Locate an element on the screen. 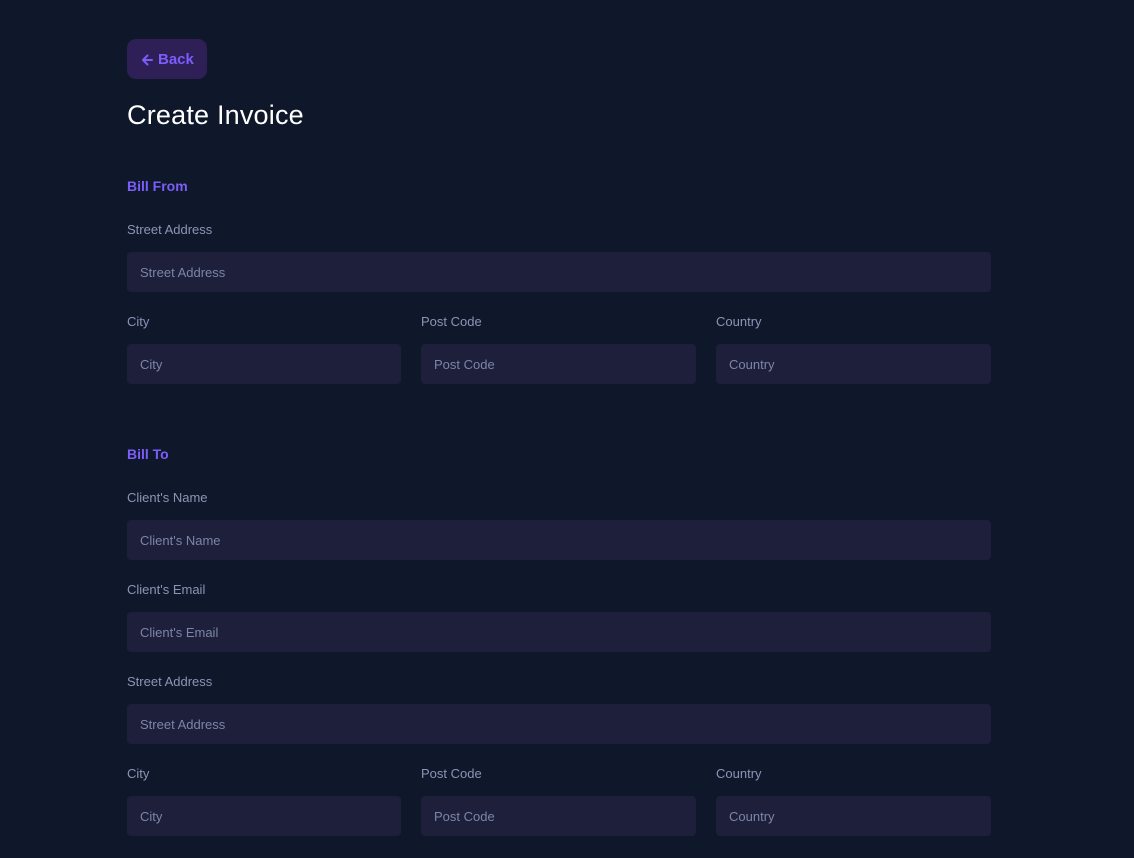 The width and height of the screenshot is (1134, 858). back-button-label: Back is located at coordinates (176, 59).